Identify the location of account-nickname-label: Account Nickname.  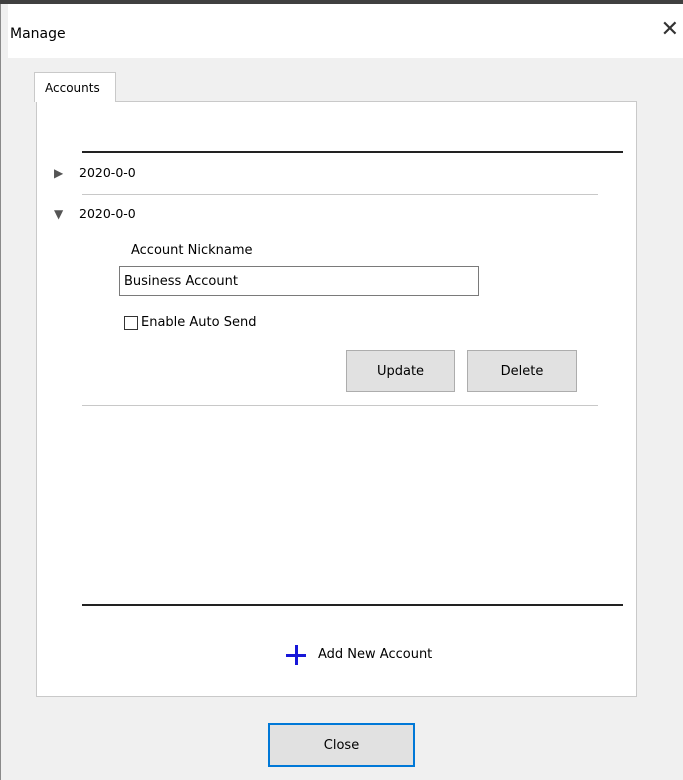
(192, 250).